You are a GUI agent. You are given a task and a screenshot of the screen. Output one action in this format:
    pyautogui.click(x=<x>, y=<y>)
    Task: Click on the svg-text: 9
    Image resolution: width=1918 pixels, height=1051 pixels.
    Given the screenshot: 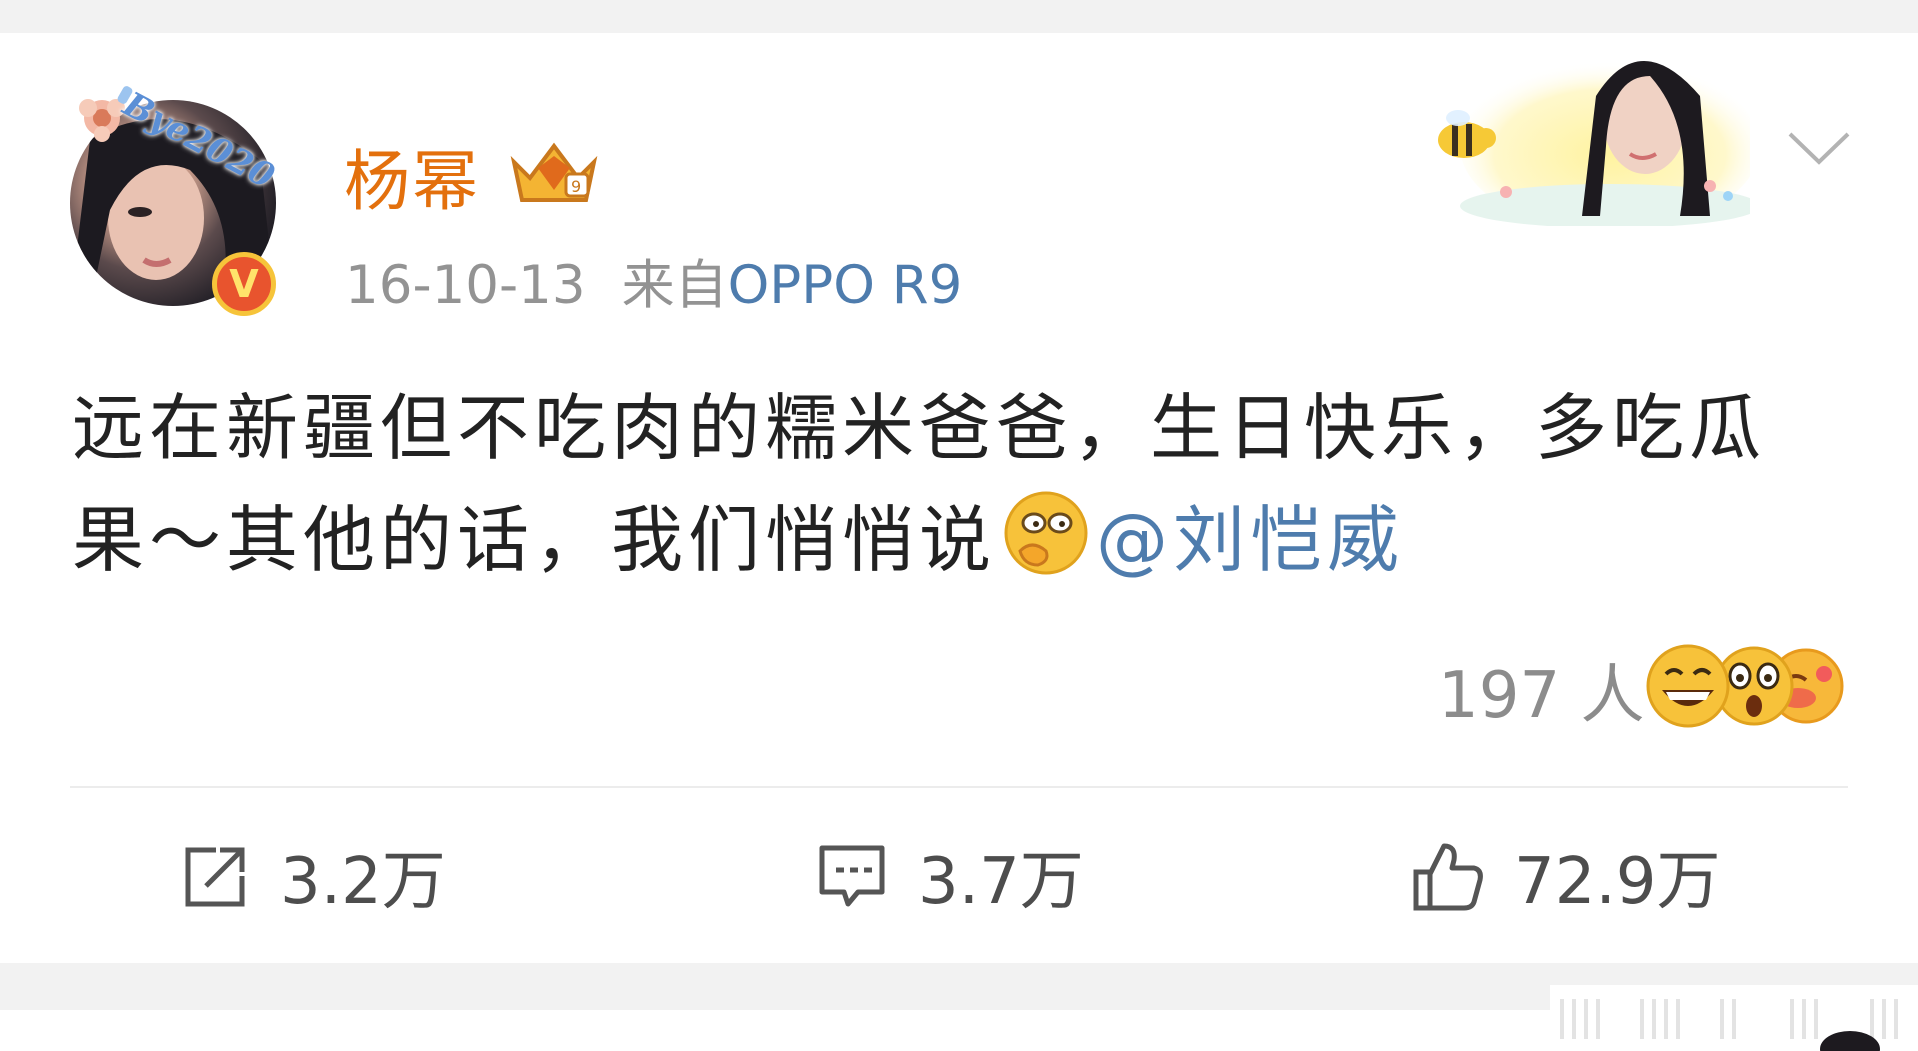 What is the action you would take?
    pyautogui.click(x=576, y=186)
    